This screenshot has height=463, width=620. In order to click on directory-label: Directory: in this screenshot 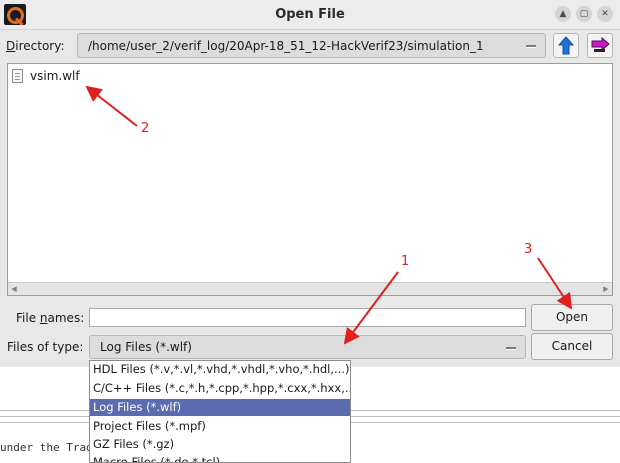, I will do `click(35, 46)`.